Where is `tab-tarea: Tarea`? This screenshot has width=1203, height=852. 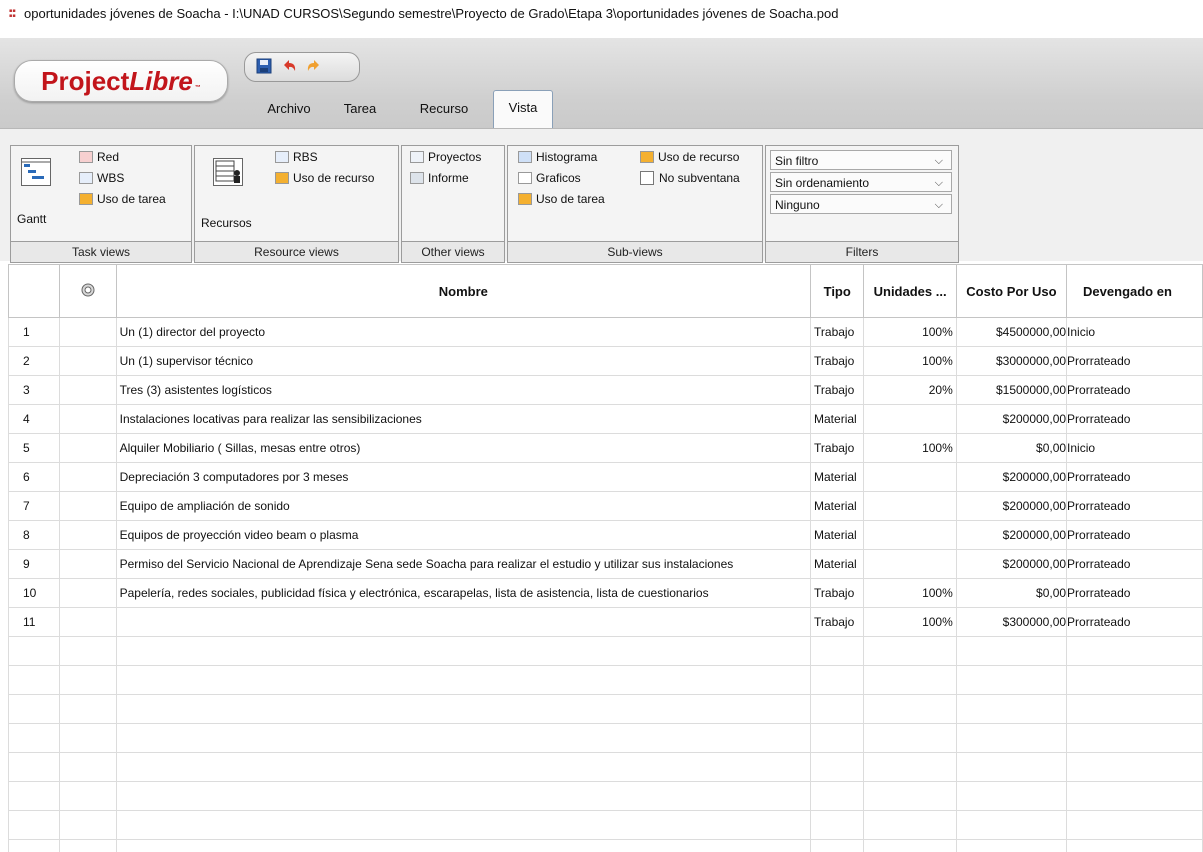 tab-tarea: Tarea is located at coordinates (360, 109).